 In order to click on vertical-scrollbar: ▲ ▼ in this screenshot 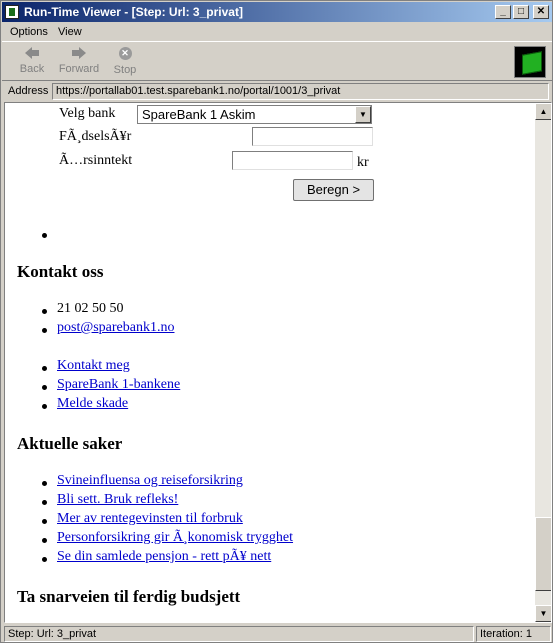, I will do `click(543, 362)`.